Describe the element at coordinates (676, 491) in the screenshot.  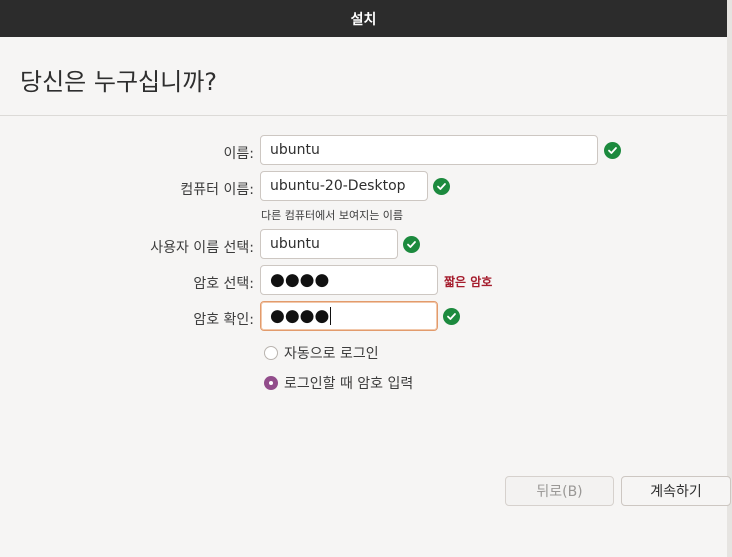
I see `continue-button: 계속하기` at that location.